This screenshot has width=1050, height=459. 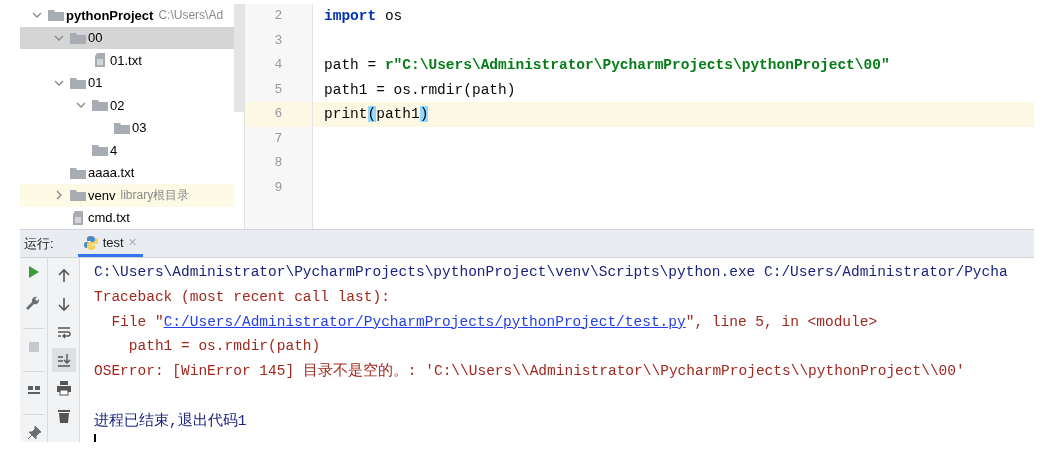 I want to click on tree-row: 03, so click(x=127, y=127).